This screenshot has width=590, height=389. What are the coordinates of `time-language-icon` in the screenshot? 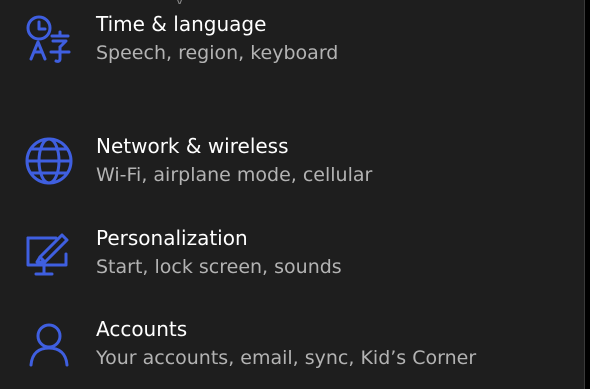 It's located at (49, 39).